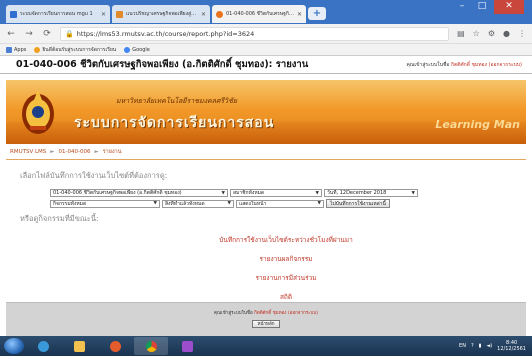 Image resolution: width=532 pixels, height=356 pixels. I want to click on taskbar-app, so click(187, 346).